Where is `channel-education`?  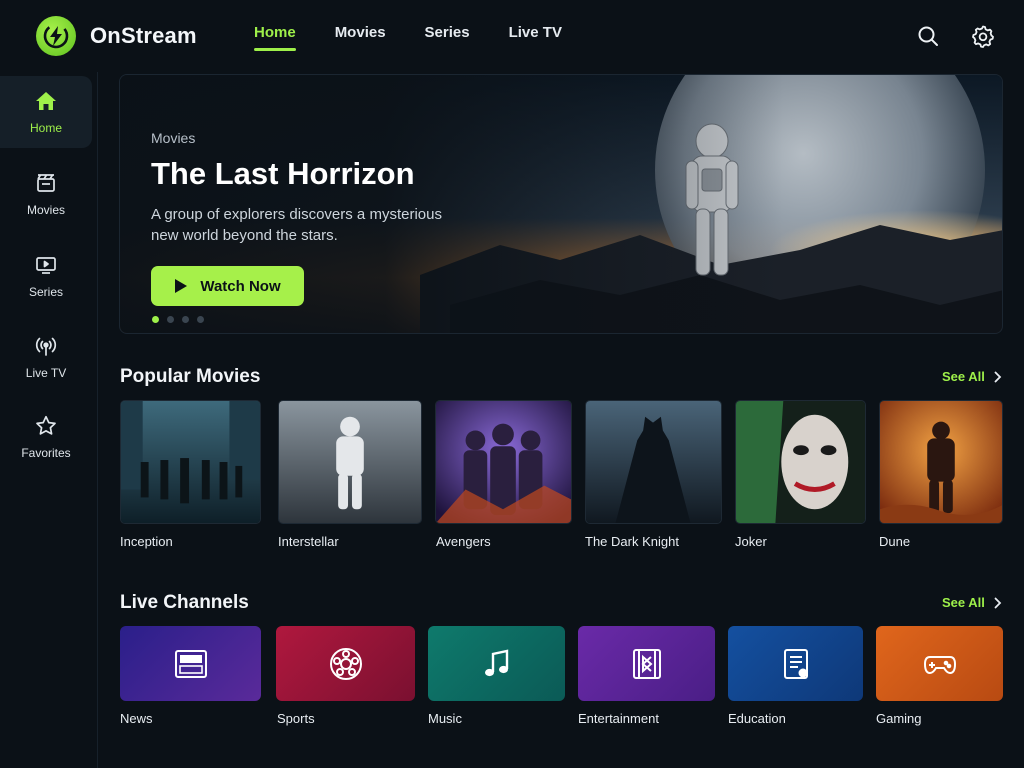 channel-education is located at coordinates (795, 663).